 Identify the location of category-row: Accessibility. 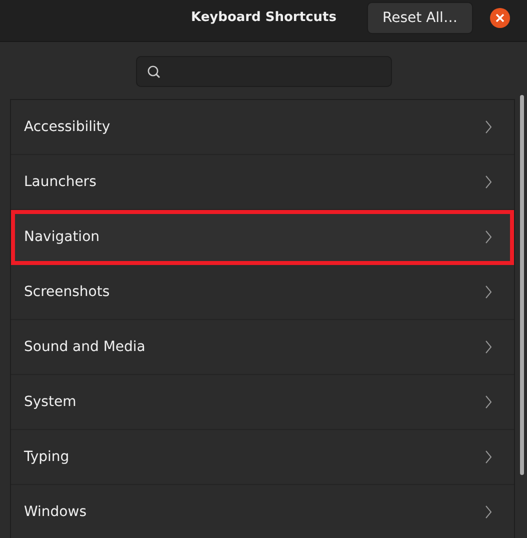
(262, 127).